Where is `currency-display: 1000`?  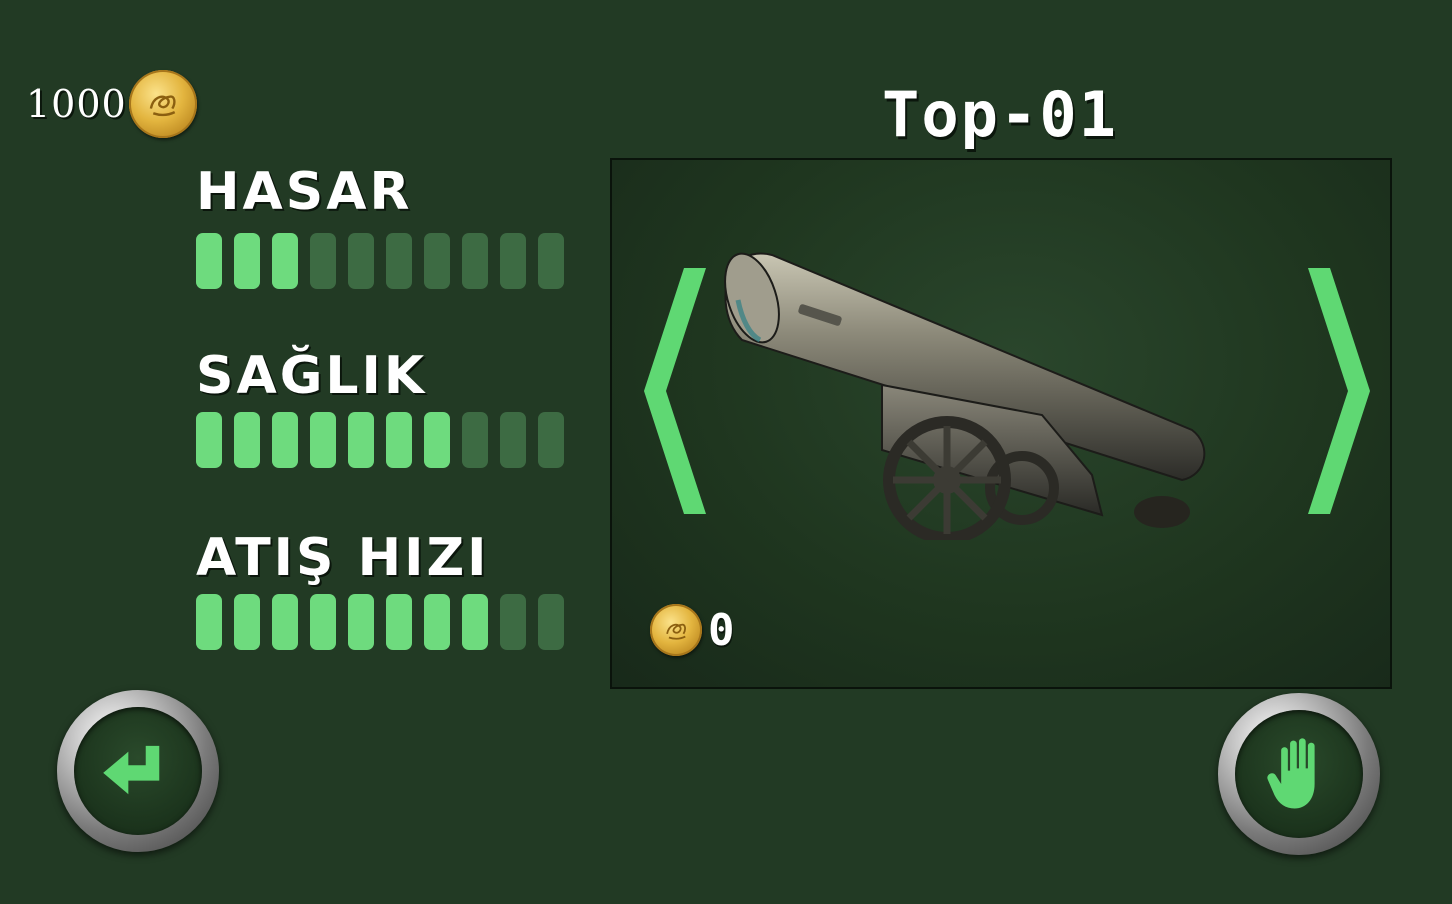
currency-display: 1000 is located at coordinates (111, 104).